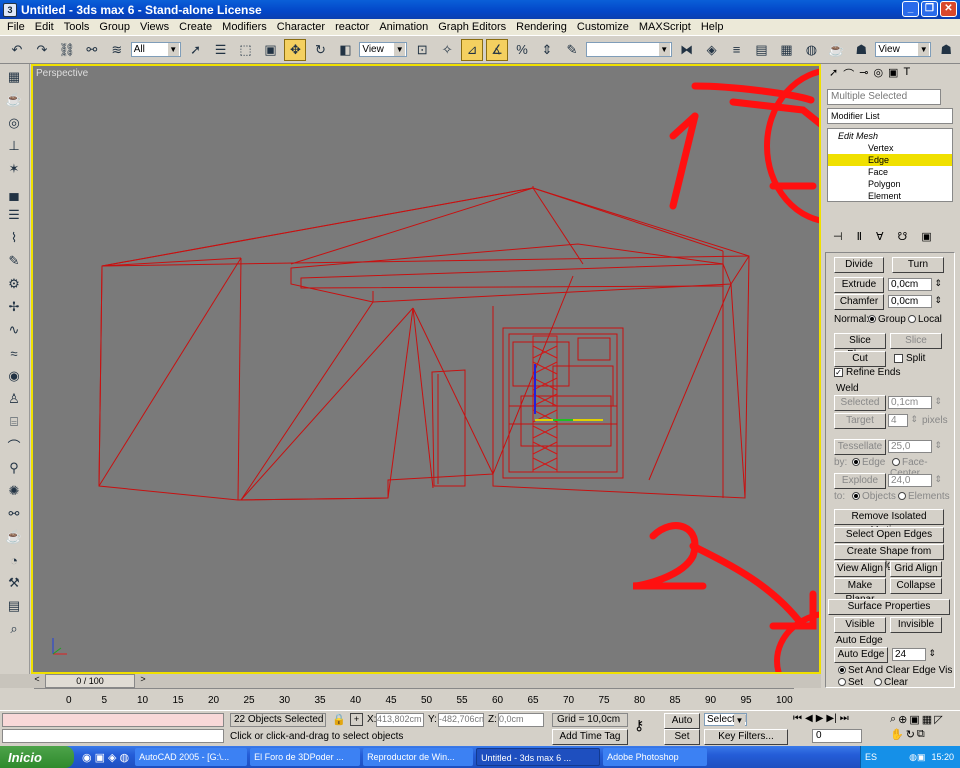 Image resolution: width=960 pixels, height=768 pixels. Describe the element at coordinates (628, 49) in the screenshot. I see `named-selection-dropdown` at that location.